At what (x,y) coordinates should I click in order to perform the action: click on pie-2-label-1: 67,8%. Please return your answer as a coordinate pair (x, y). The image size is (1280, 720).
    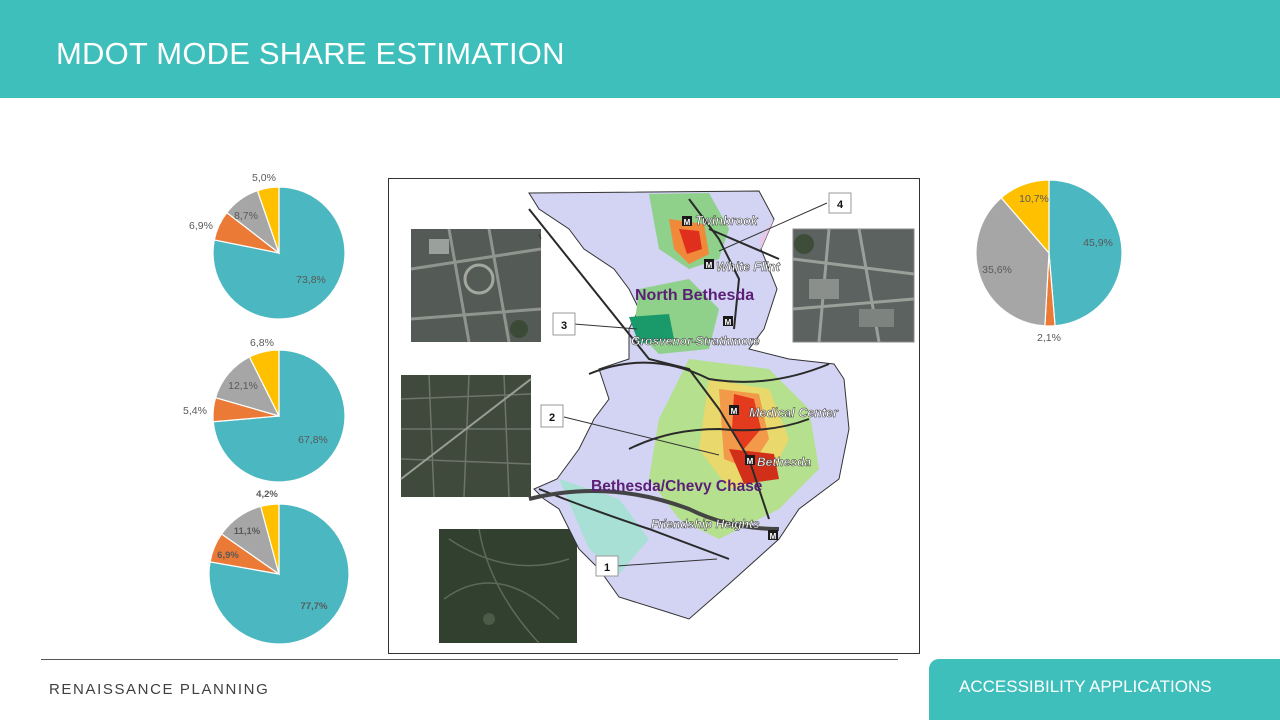
    Looking at the image, I should click on (313, 440).